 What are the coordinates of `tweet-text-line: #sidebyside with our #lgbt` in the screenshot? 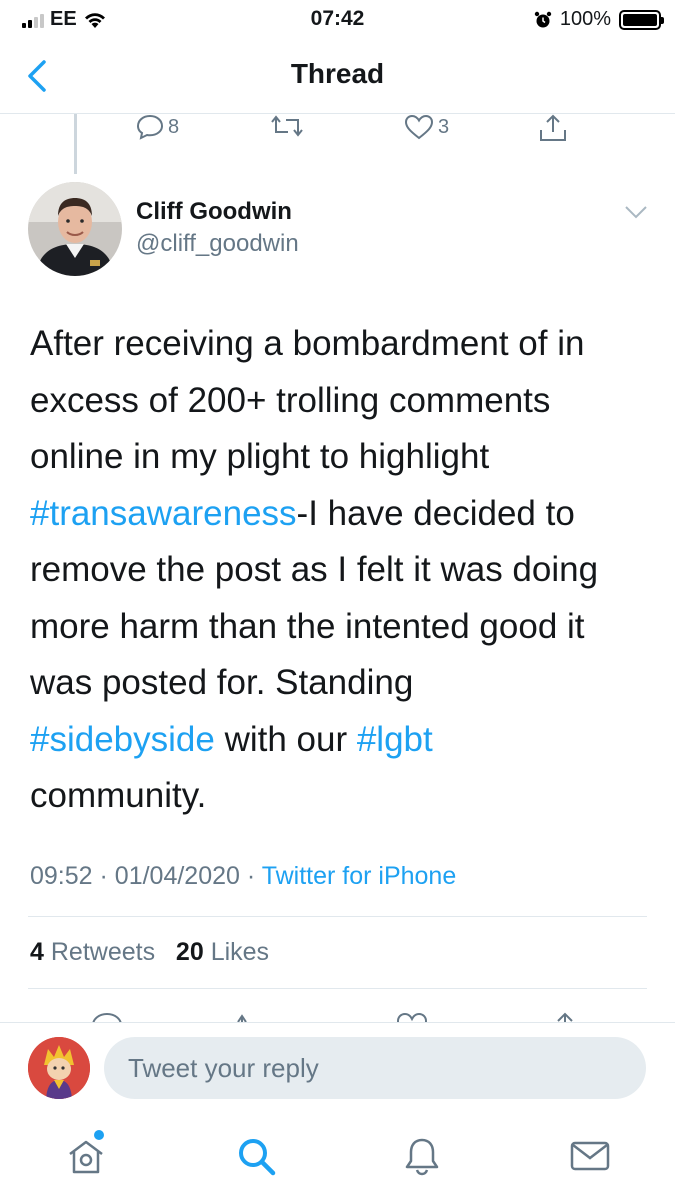 It's located at (335, 740).